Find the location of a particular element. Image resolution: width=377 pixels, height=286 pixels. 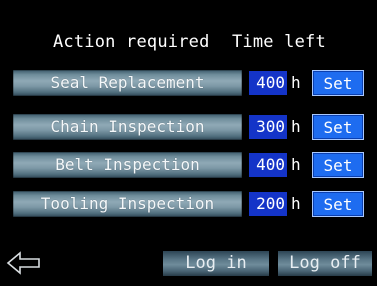

set-button-seal: Set is located at coordinates (338, 83).